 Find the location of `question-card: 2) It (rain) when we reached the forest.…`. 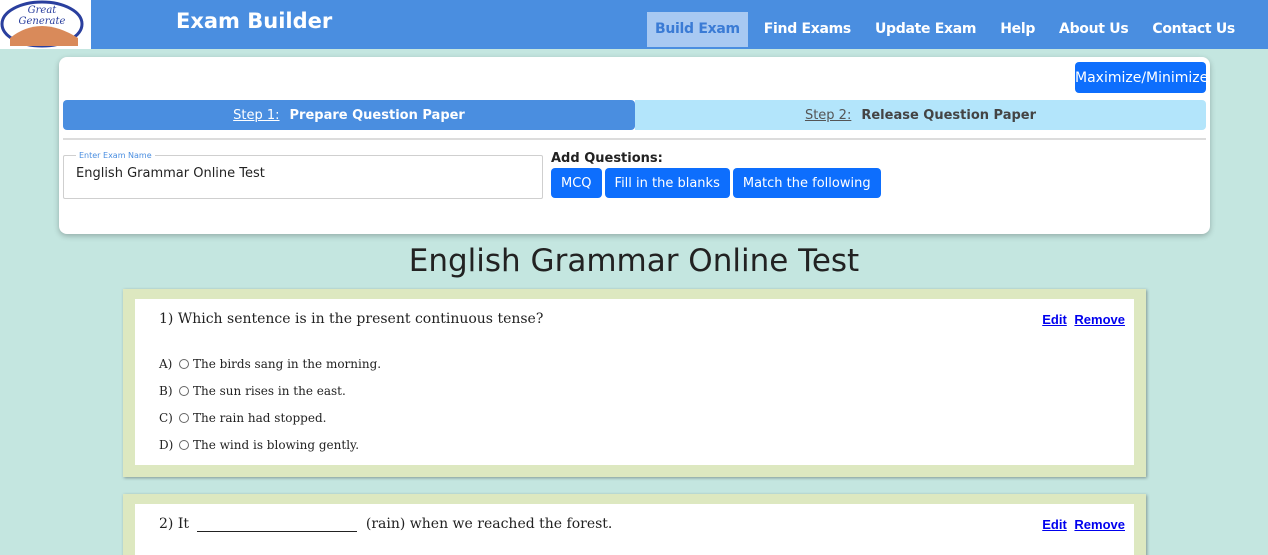

question-card: 2) It (rain) when we reached the forest.… is located at coordinates (634, 524).